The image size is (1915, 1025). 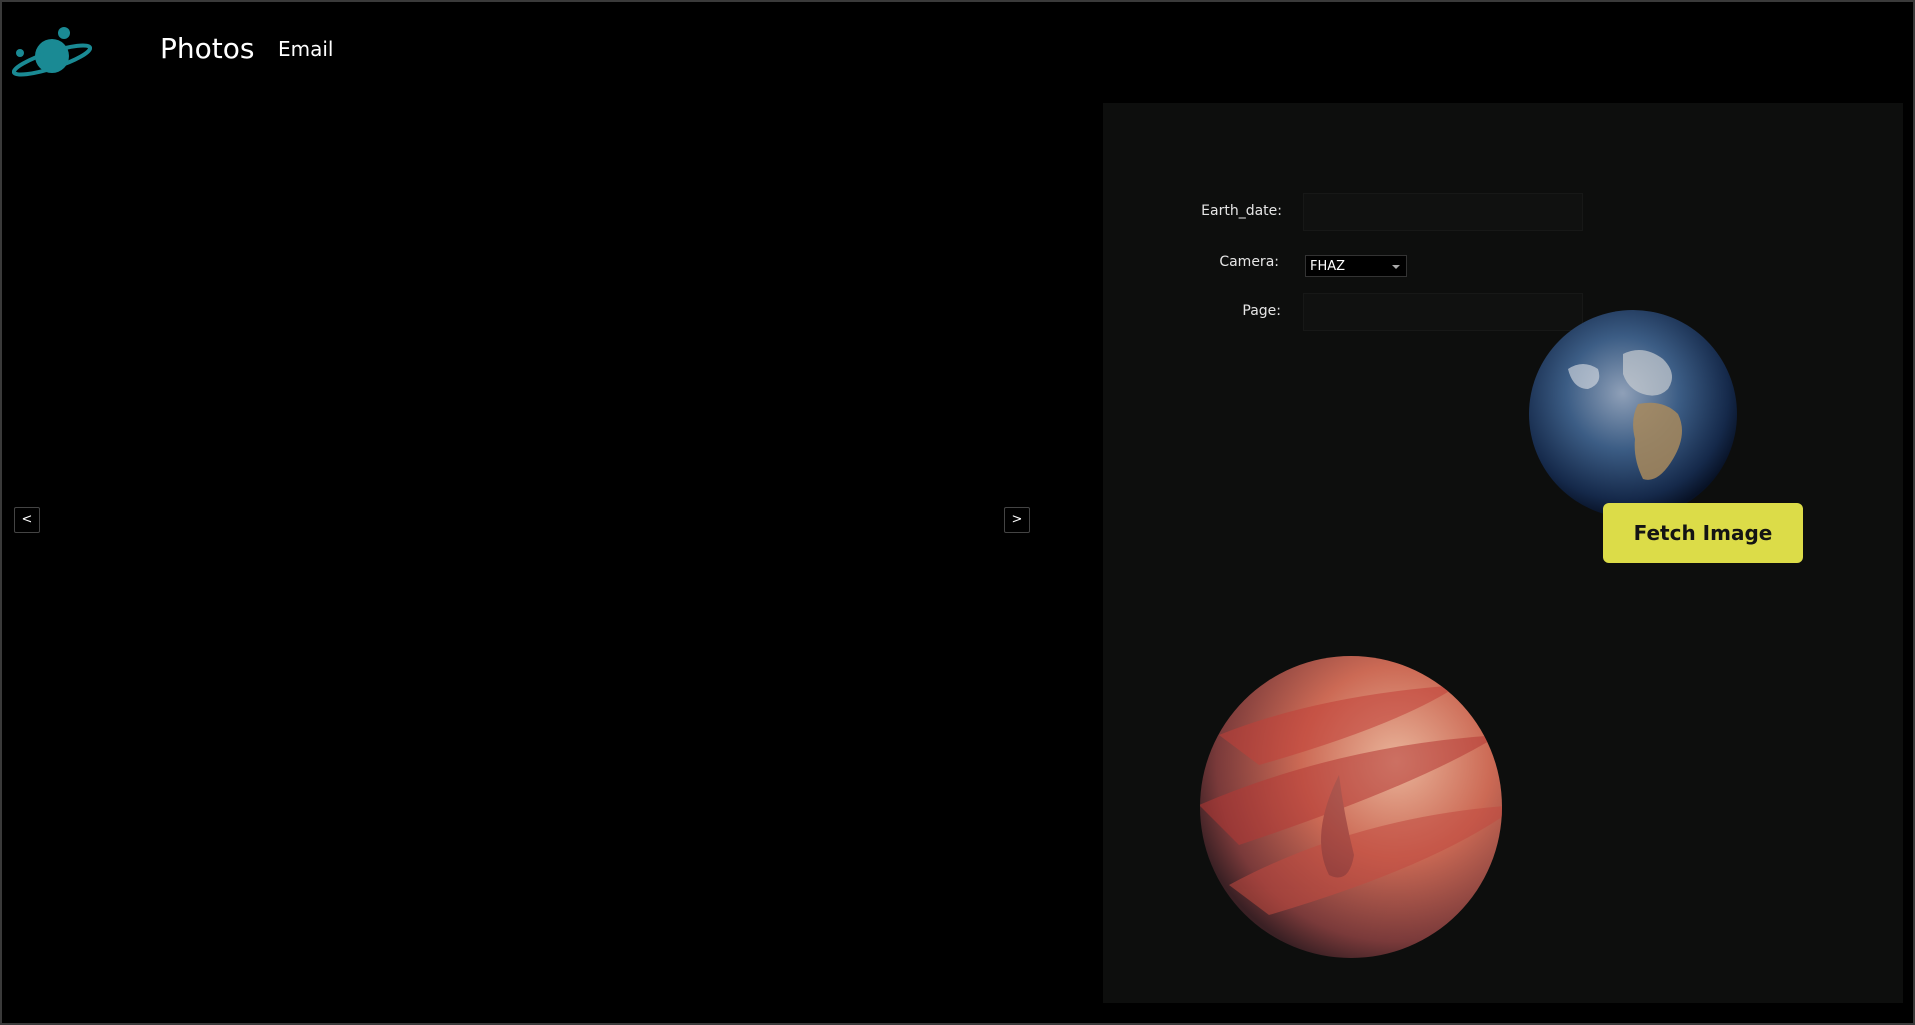 I want to click on chevron-down-icon, so click(x=1396, y=267).